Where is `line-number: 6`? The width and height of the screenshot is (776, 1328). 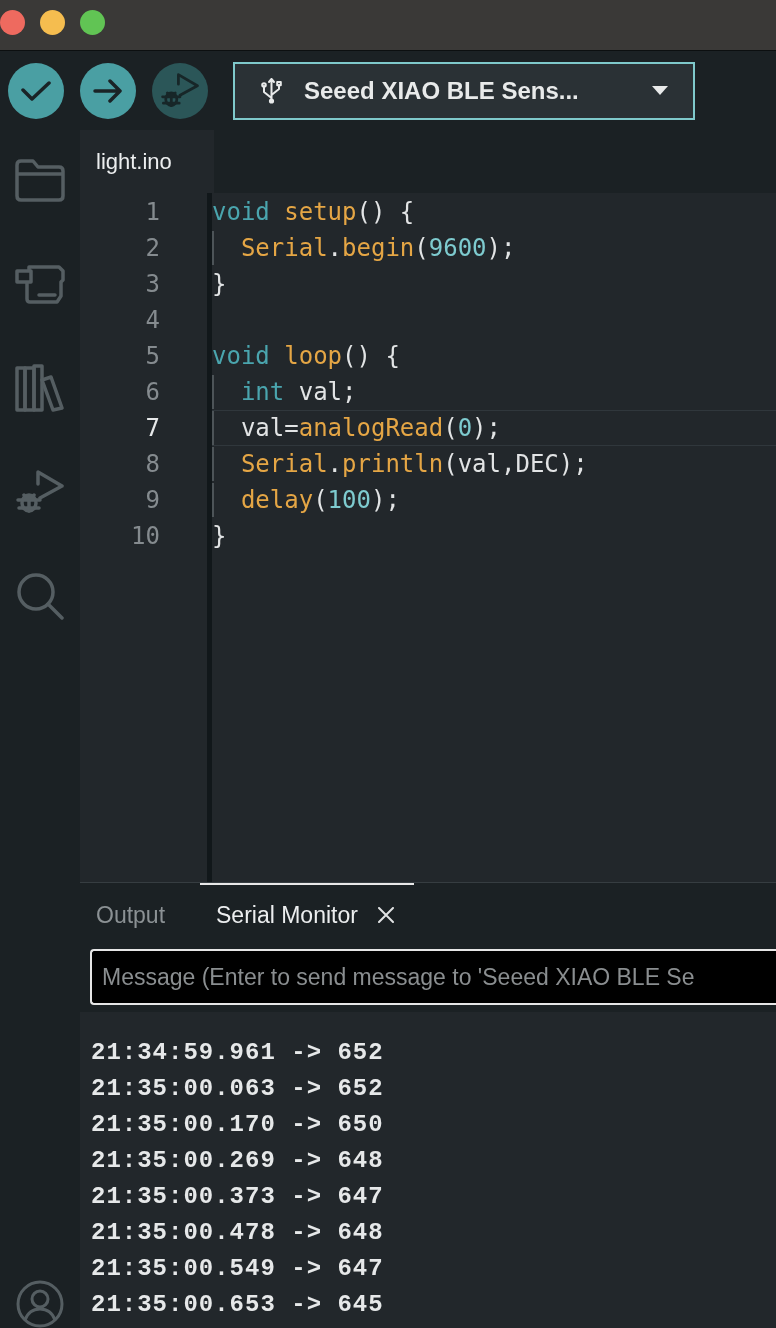
line-number: 6 is located at coordinates (152, 392).